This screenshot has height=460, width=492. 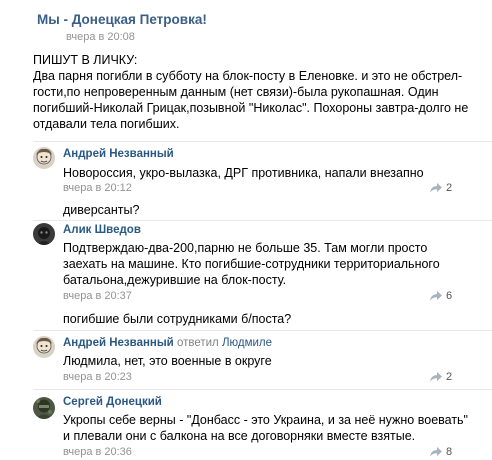 What do you see at coordinates (97, 377) in the screenshot?
I see `comment-time: вчера в 20:23` at bounding box center [97, 377].